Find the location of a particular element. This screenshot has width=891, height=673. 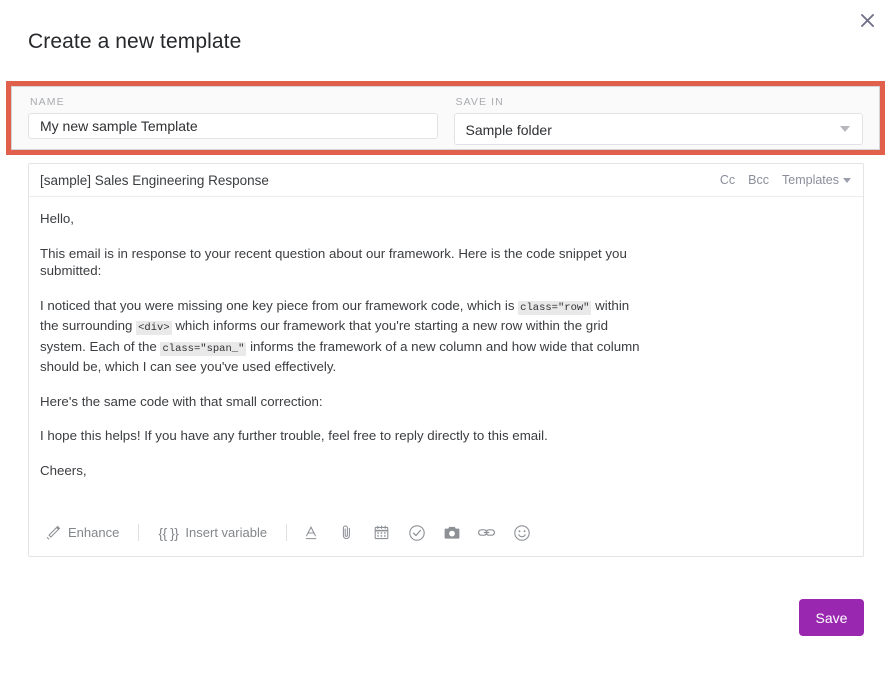

camera-icon is located at coordinates (451, 532).